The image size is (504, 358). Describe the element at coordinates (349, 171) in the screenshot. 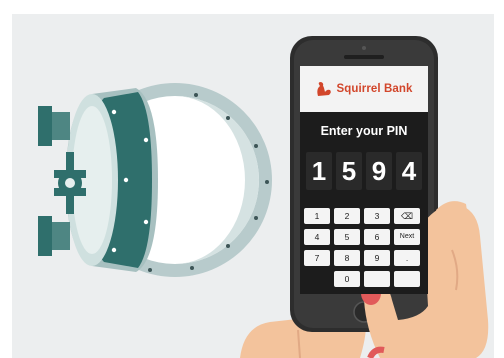

I see `pin-digit: 5` at that location.